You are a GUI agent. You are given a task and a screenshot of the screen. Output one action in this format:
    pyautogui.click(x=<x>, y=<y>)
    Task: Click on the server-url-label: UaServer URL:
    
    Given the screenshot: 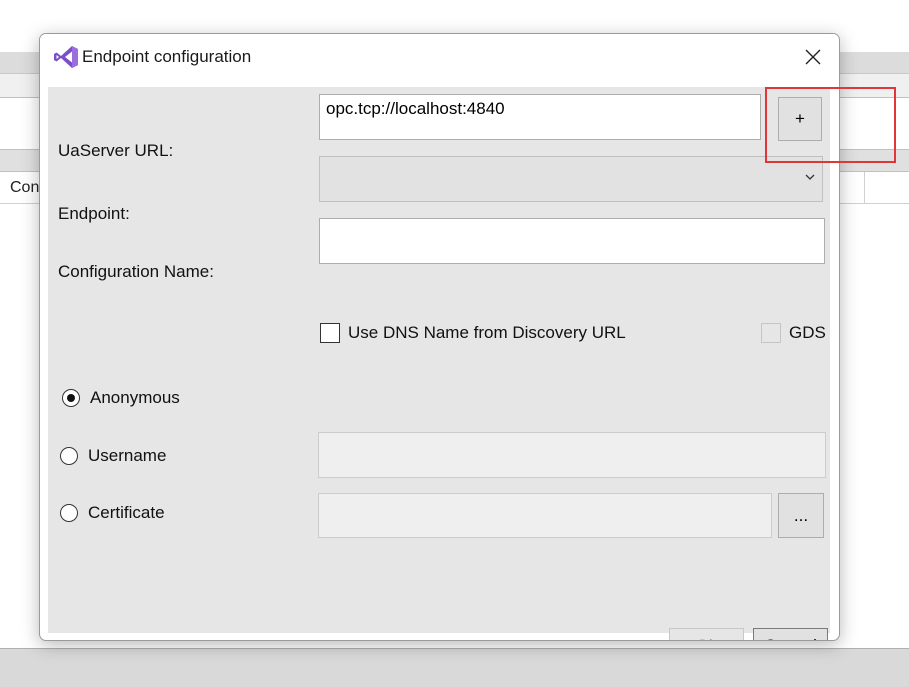 What is the action you would take?
    pyautogui.click(x=116, y=150)
    